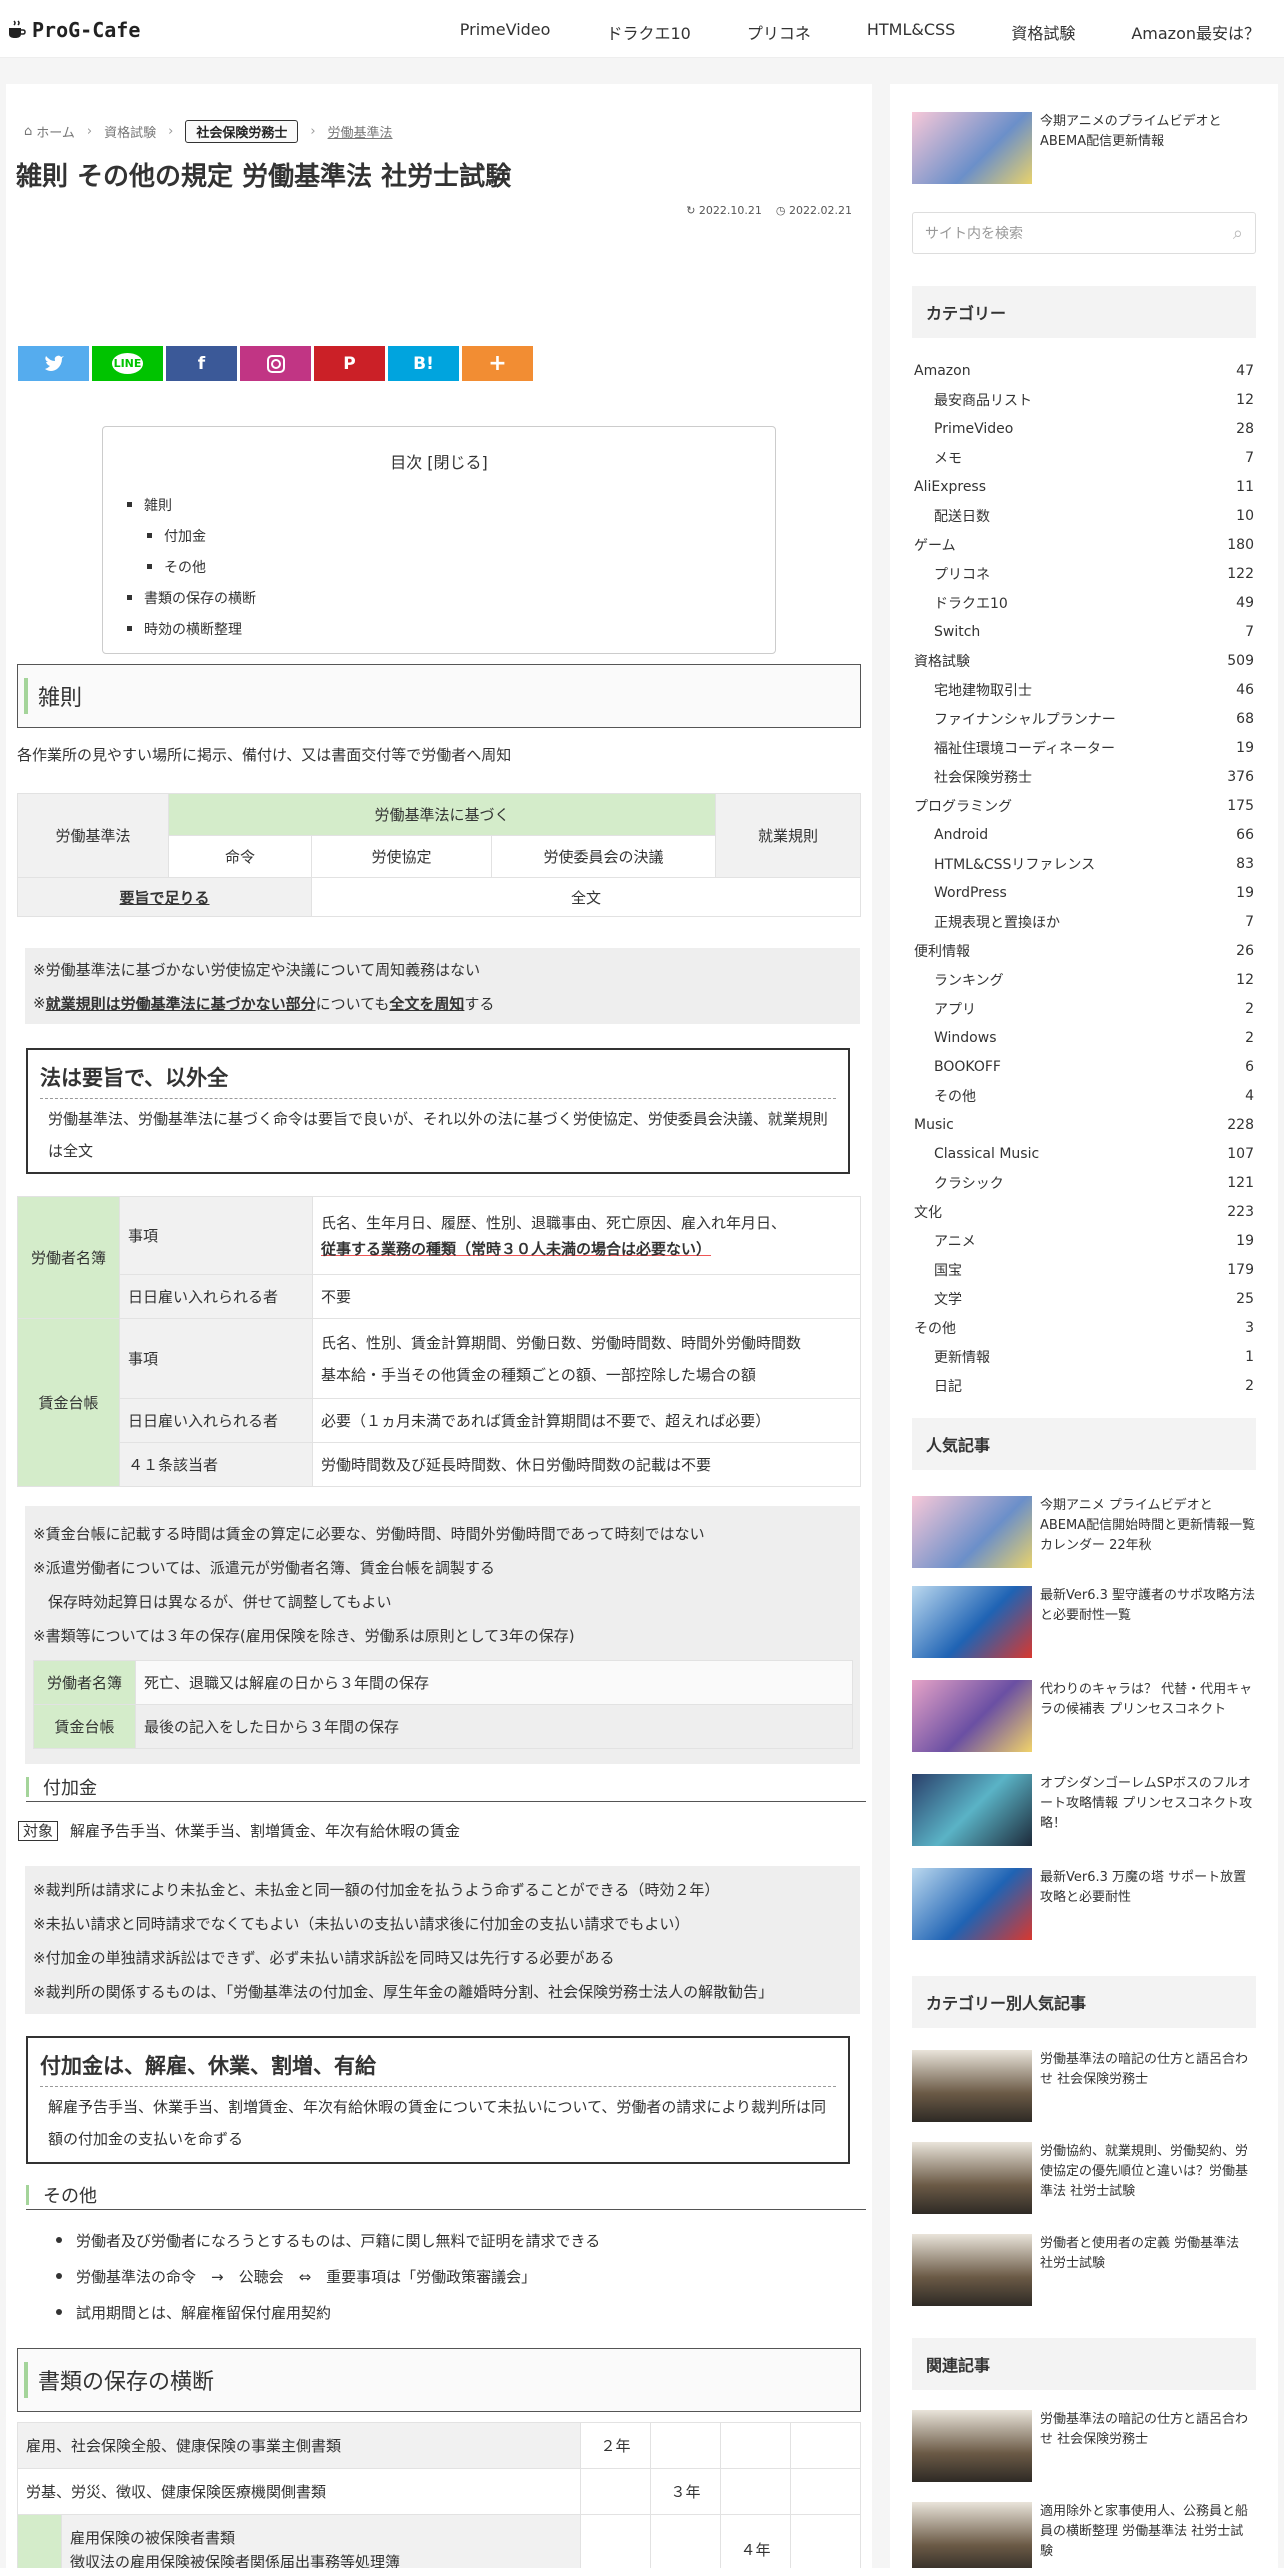  I want to click on nav-priconne: プリコネ, so click(779, 32).